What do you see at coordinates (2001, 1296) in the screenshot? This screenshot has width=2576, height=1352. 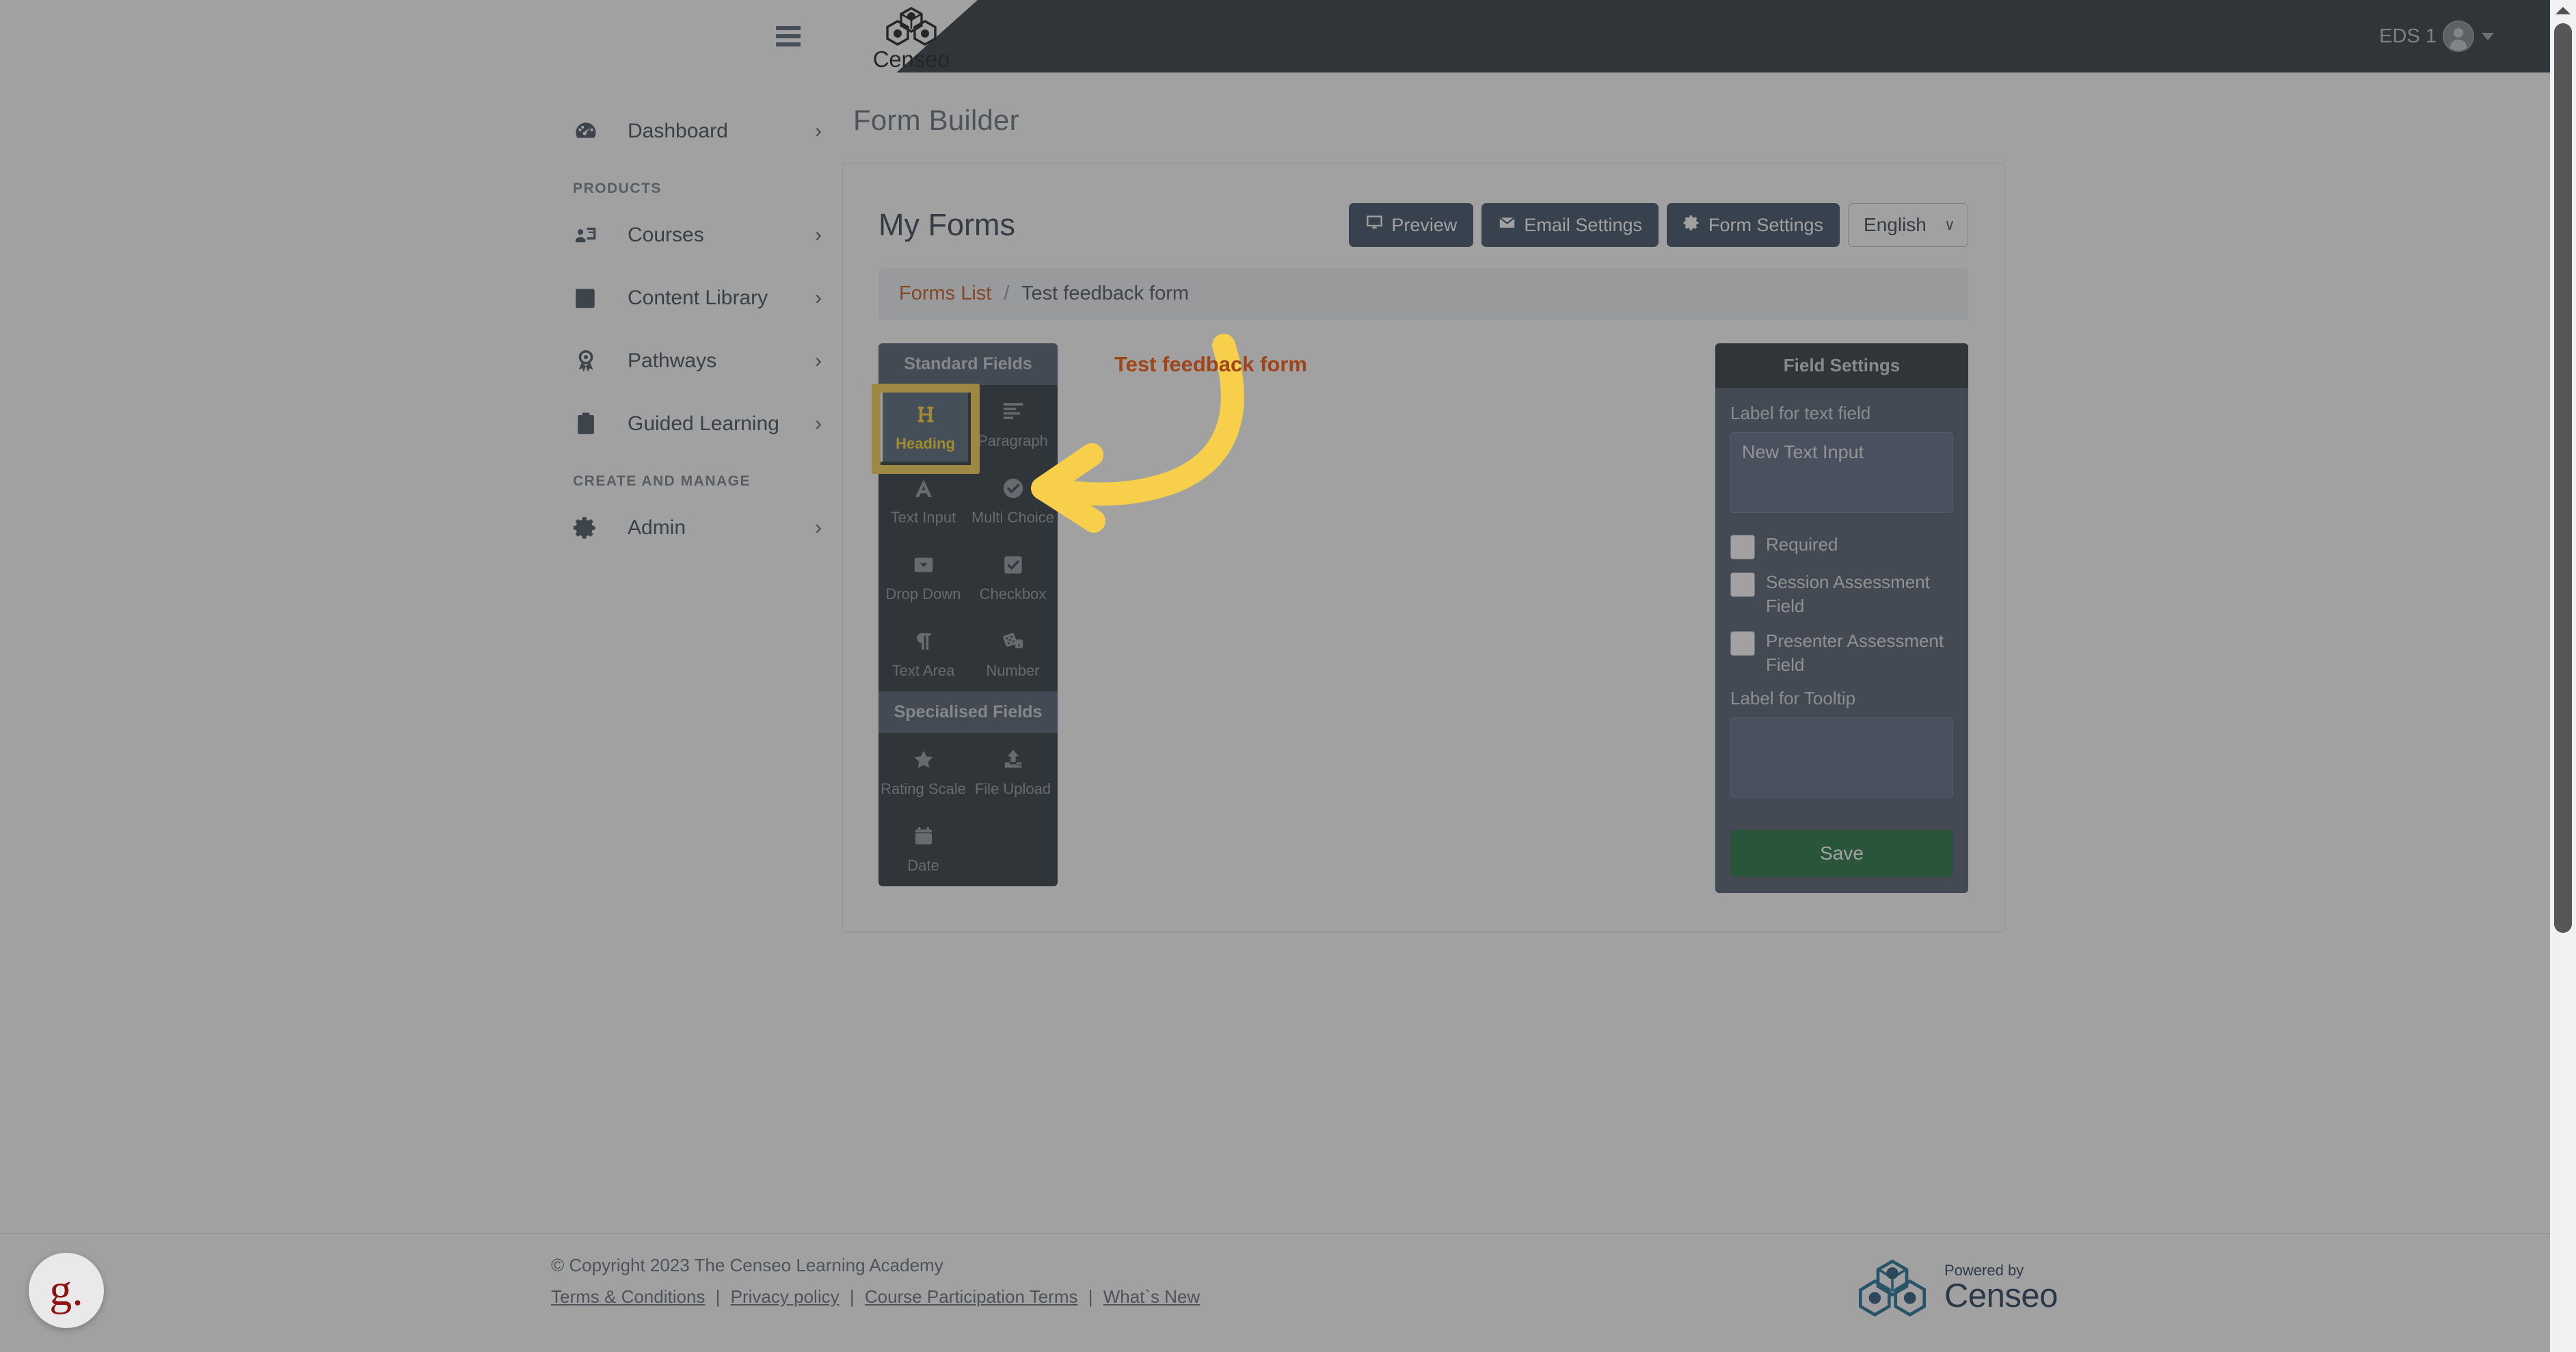 I see `censeo-wordmark: Censeo` at bounding box center [2001, 1296].